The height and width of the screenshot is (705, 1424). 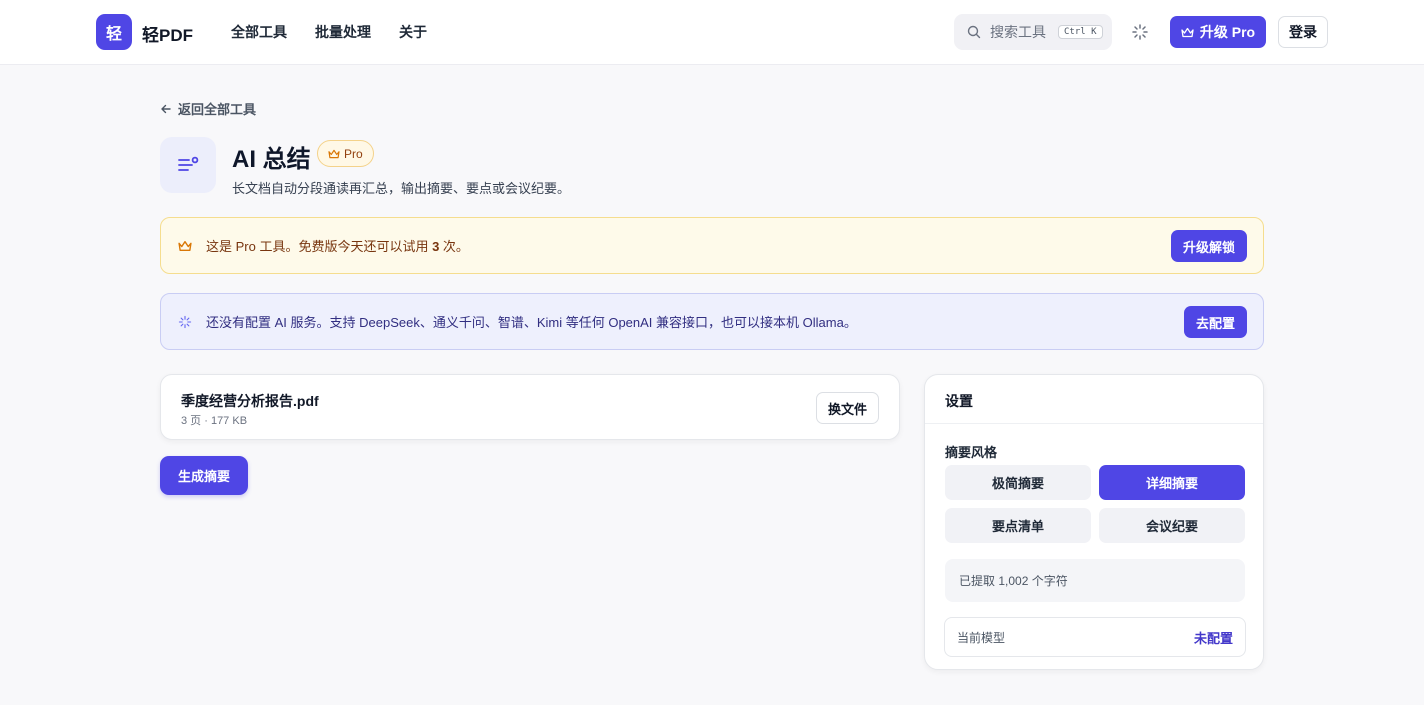 I want to click on file-card: 季度经营分析报告.pdf 3 页 · 177 KB 换文件, so click(x=530, y=407).